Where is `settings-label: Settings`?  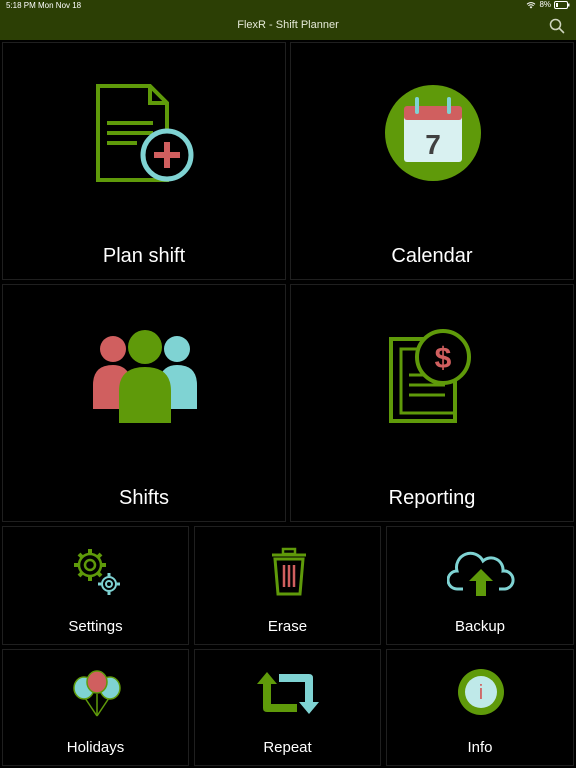
settings-label: Settings is located at coordinates (95, 626).